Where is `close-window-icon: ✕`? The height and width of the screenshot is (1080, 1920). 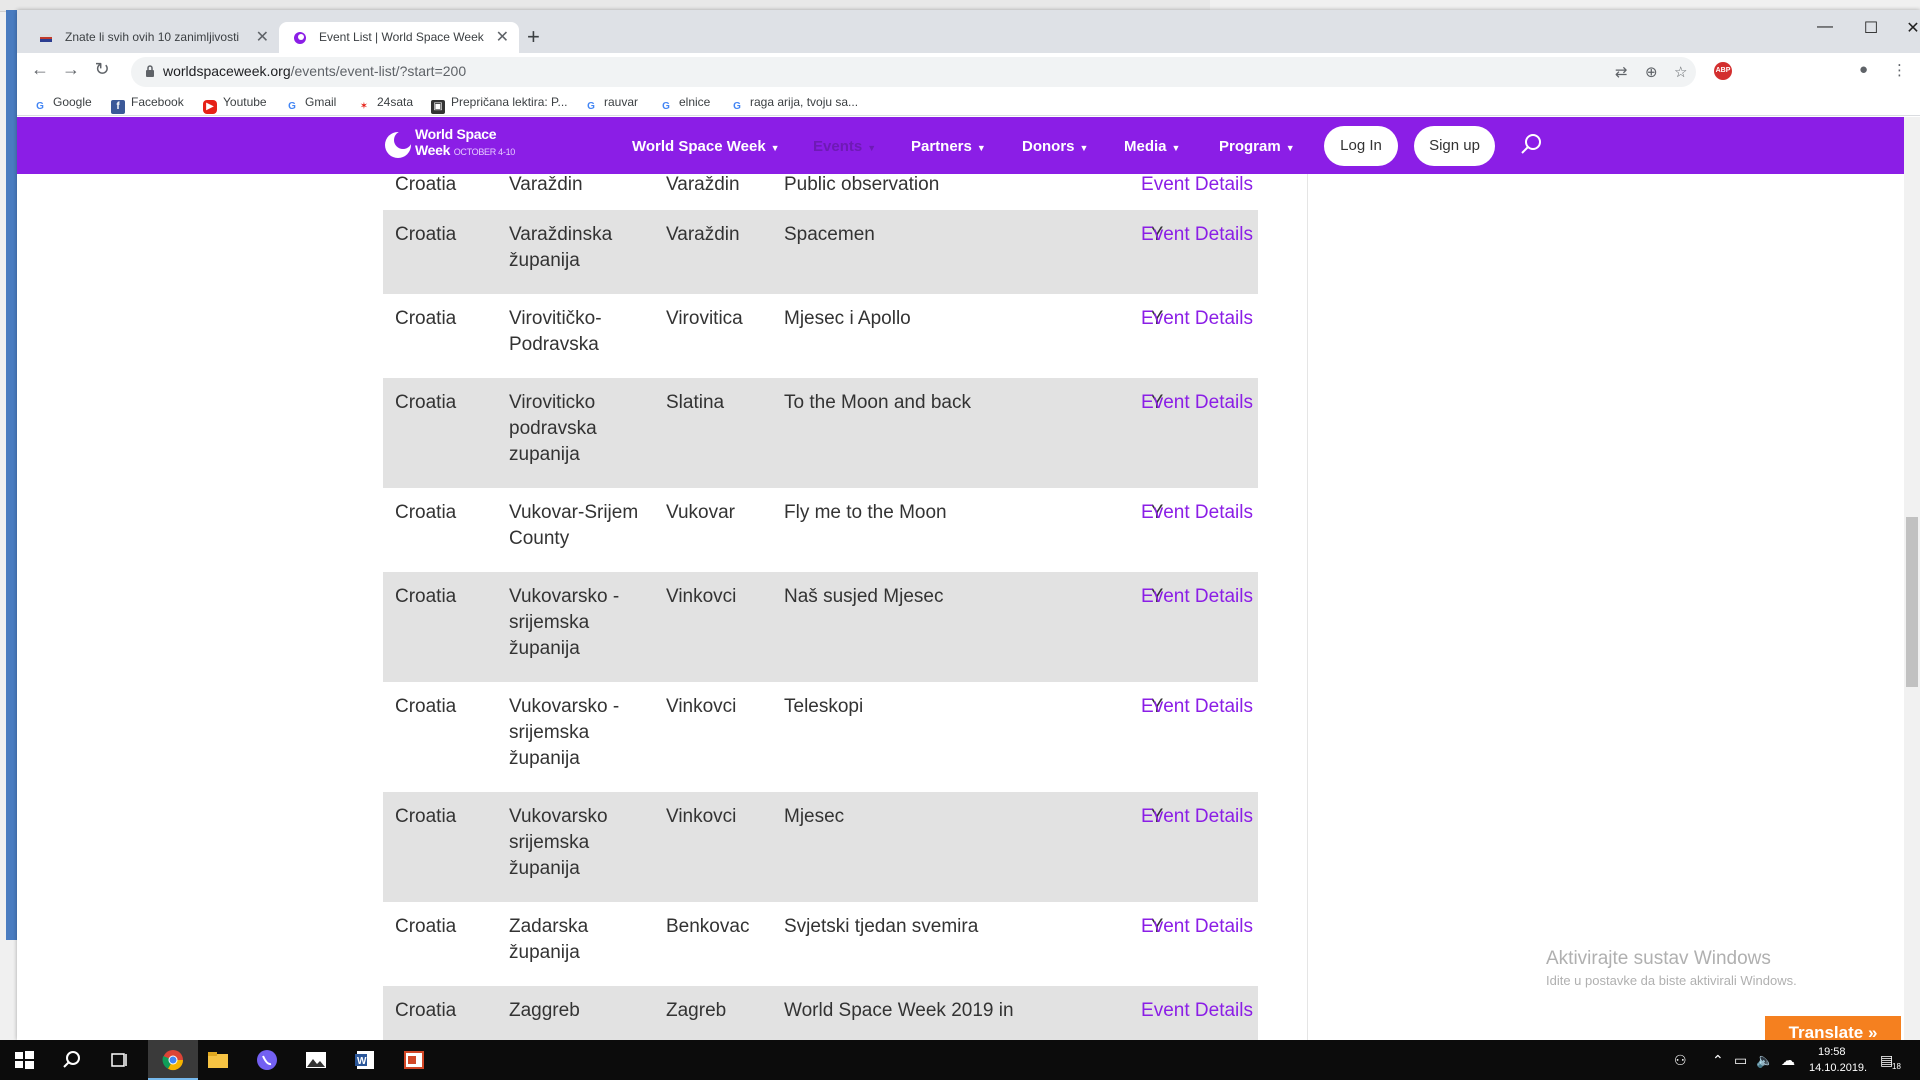 close-window-icon: ✕ is located at coordinates (1906, 28).